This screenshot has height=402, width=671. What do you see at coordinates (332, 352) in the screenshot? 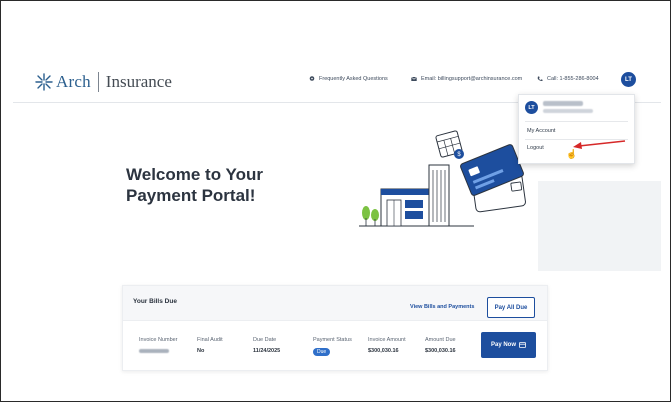
I see `payment-status-value: Due` at bounding box center [332, 352].